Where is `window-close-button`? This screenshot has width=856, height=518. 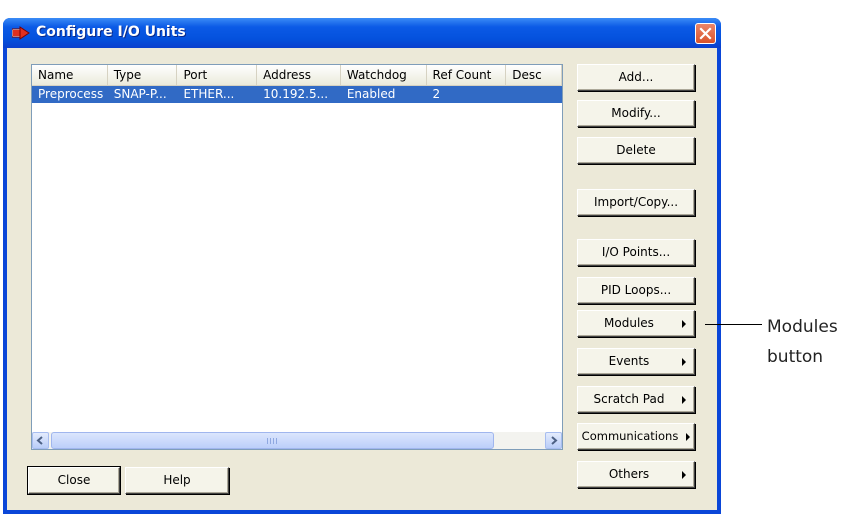
window-close-button is located at coordinates (705, 33).